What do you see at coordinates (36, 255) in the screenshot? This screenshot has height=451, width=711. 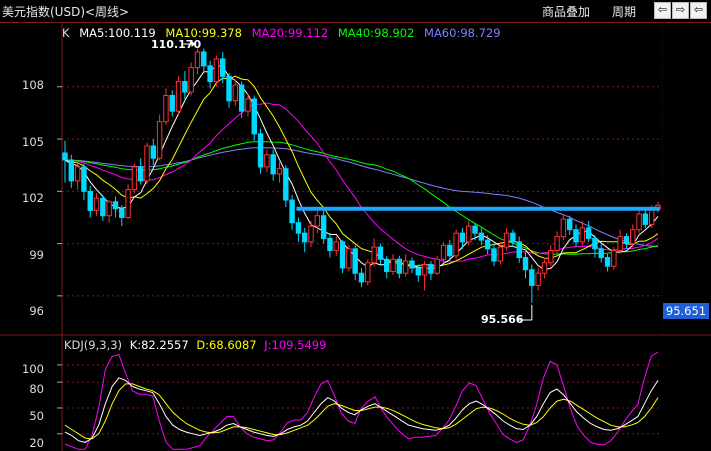 I see `y-tick-99: 99` at bounding box center [36, 255].